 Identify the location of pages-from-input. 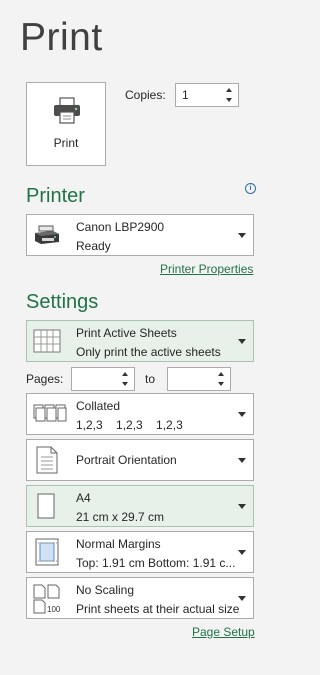
(103, 379).